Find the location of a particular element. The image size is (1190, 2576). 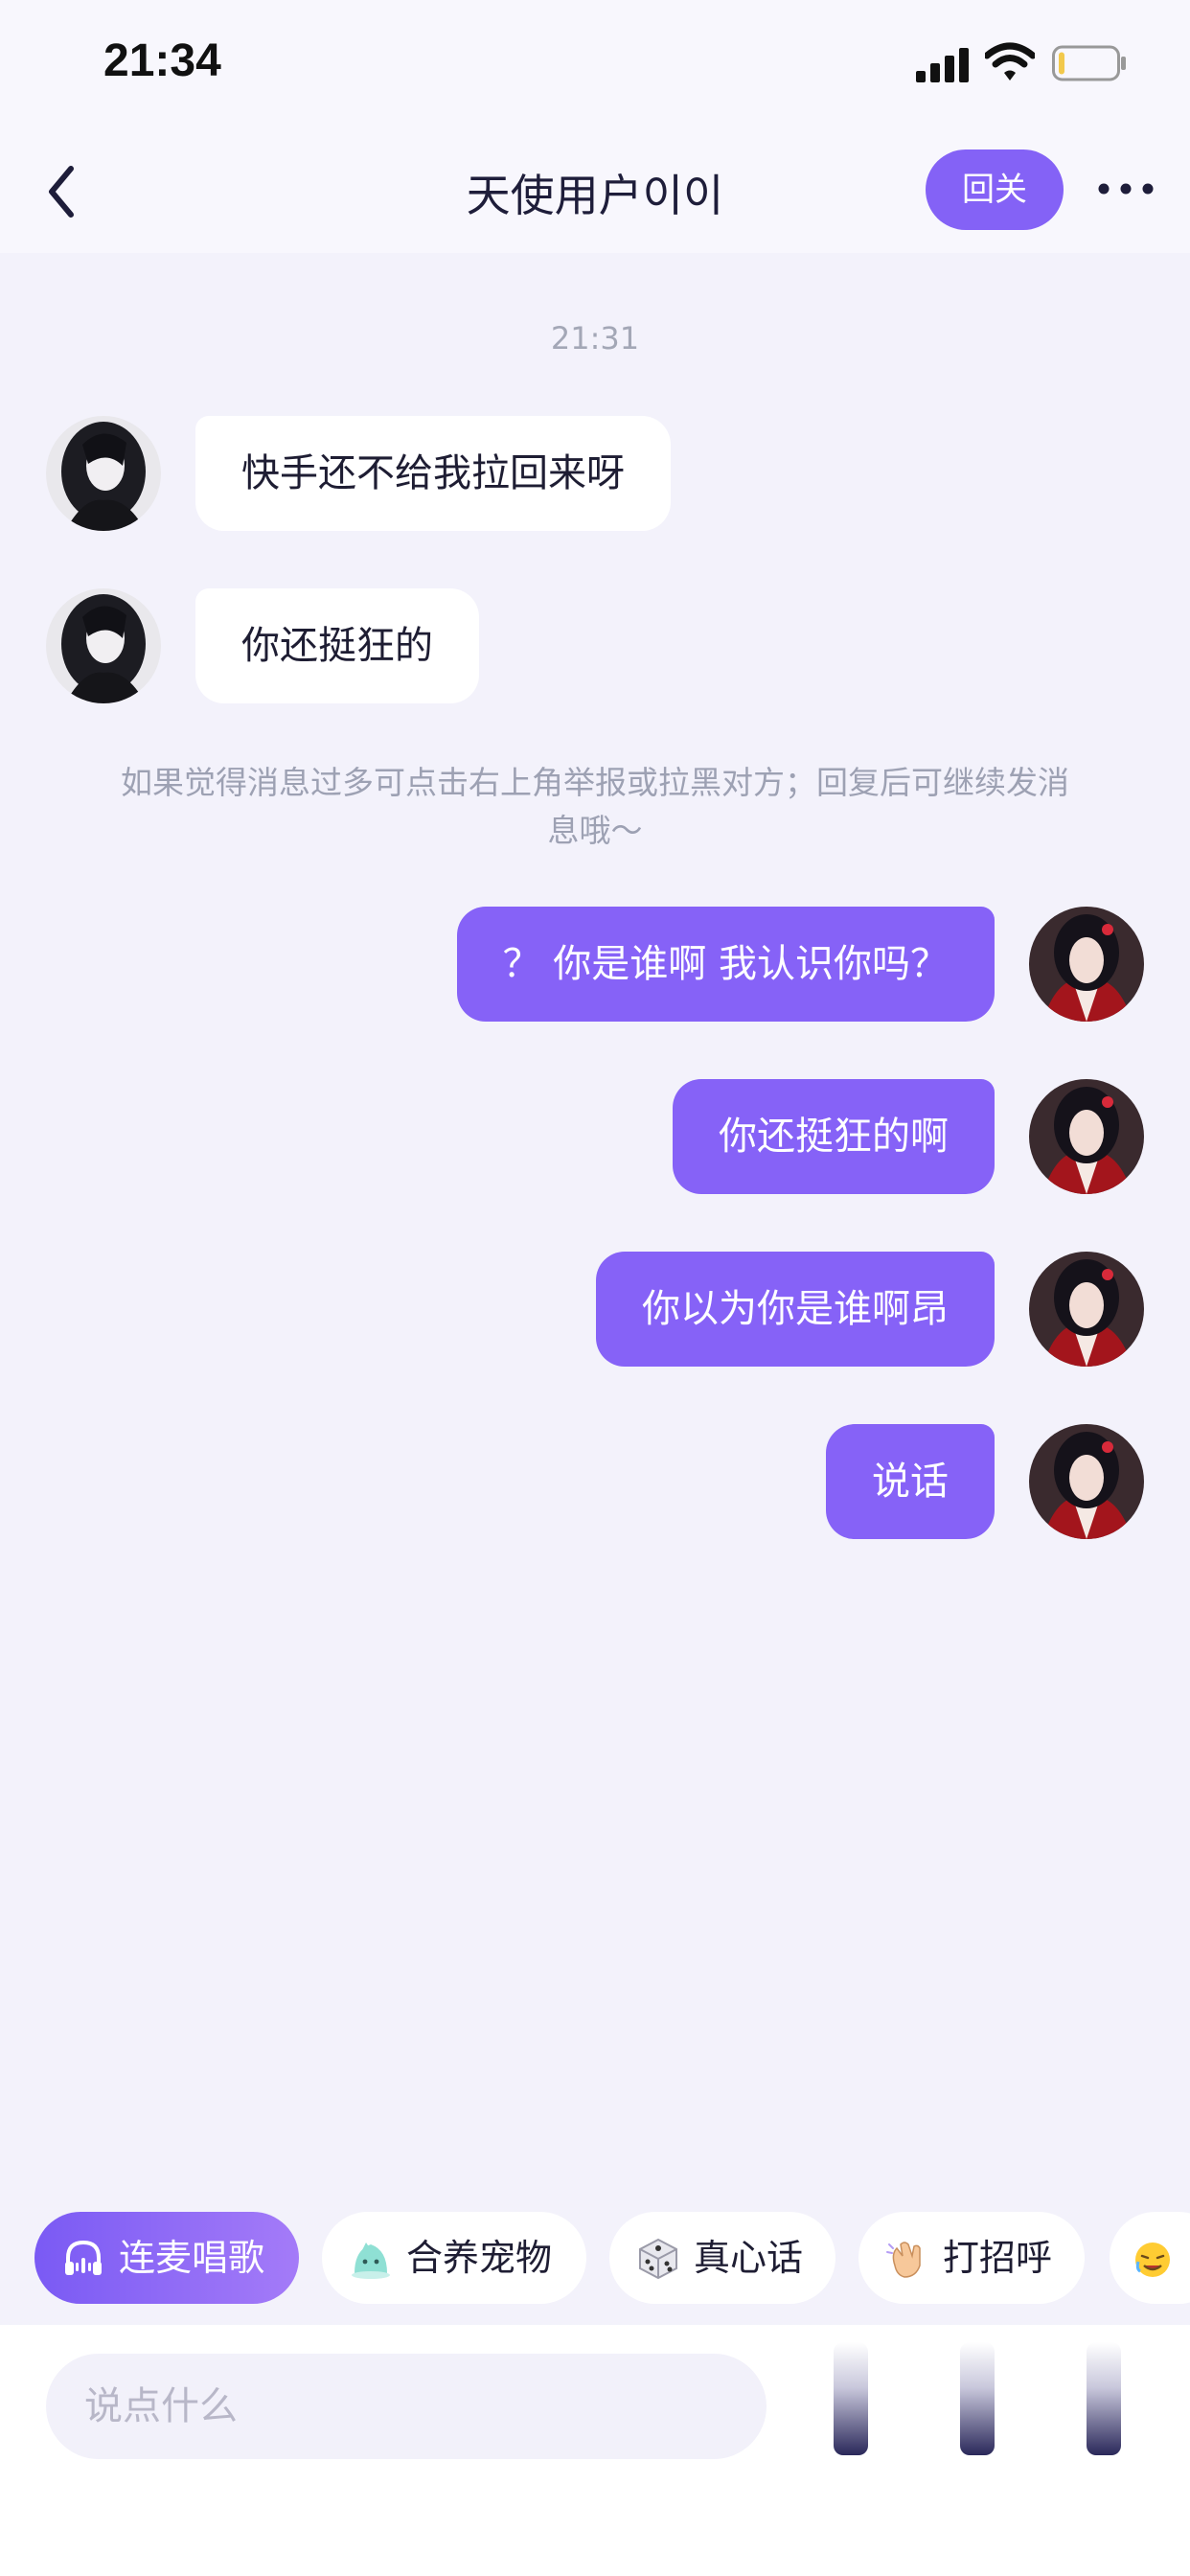

quick-action-more is located at coordinates (1150, 2258).